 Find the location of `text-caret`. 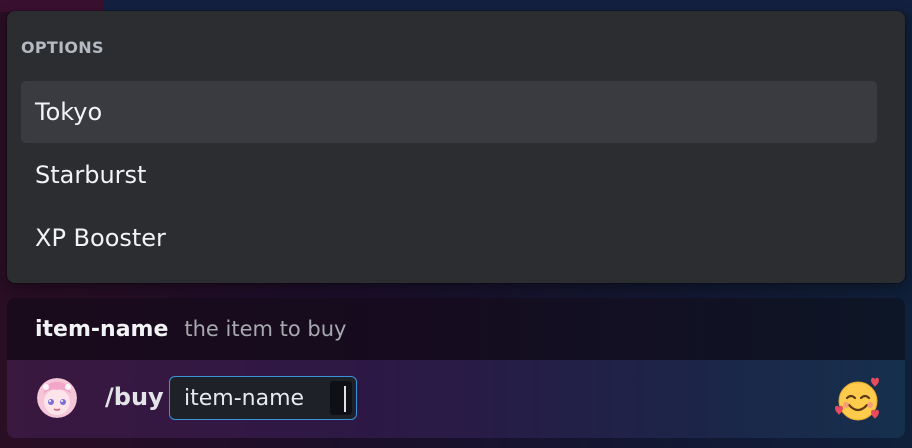

text-caret is located at coordinates (345, 399).